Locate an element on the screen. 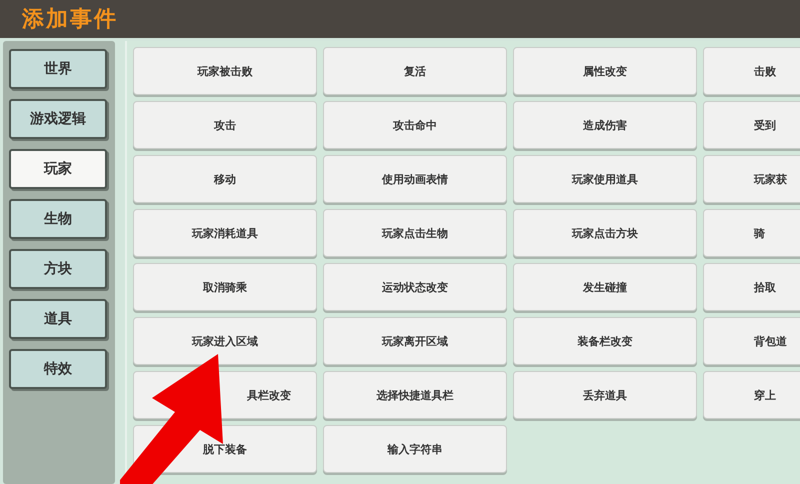  category-tab: 世界 is located at coordinates (58, 69).